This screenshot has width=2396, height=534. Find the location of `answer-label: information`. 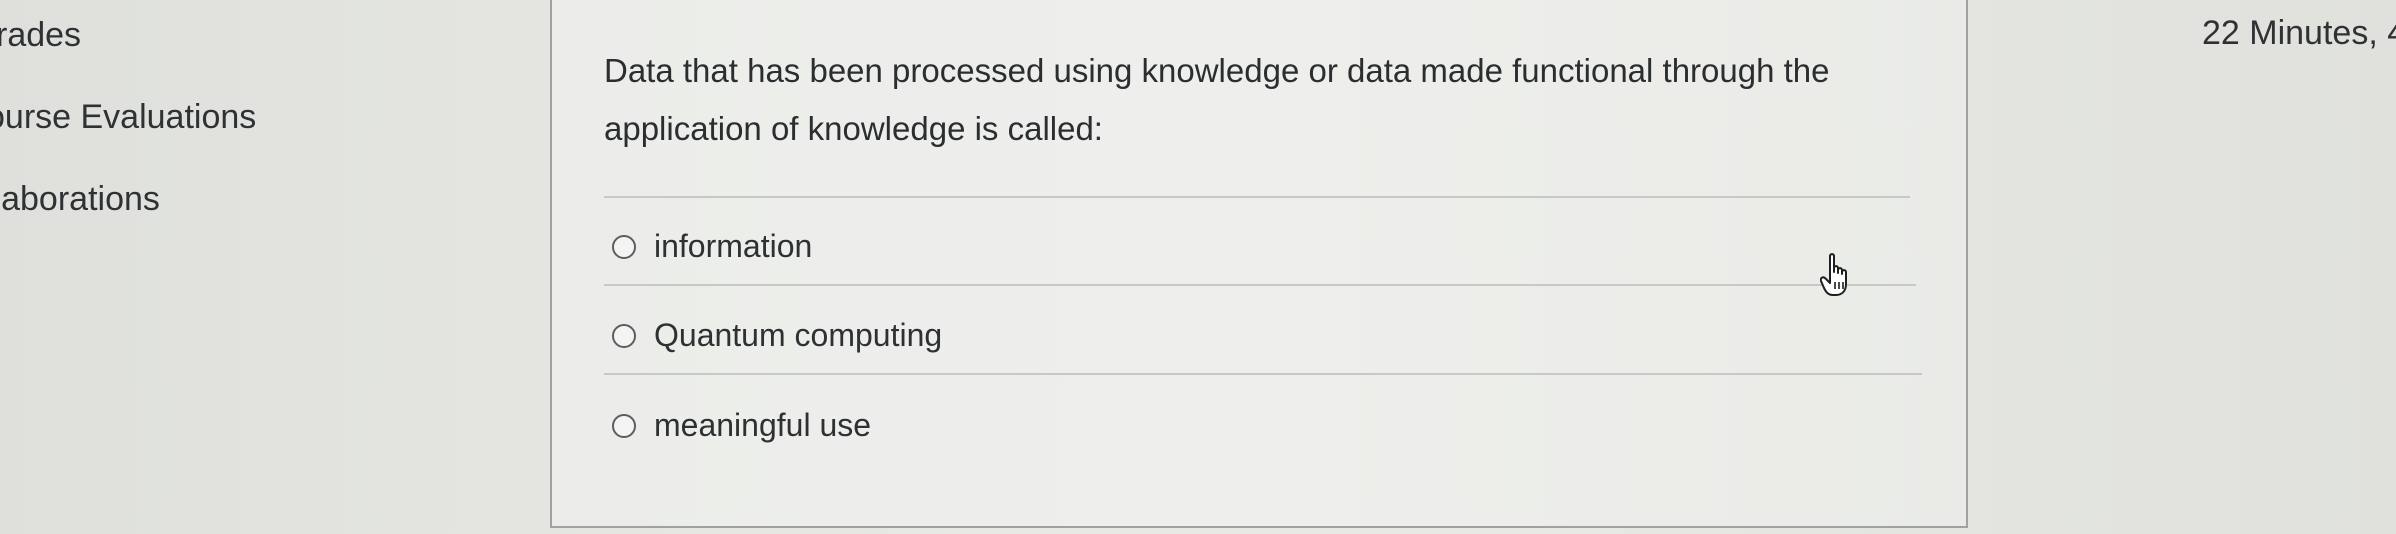

answer-label: information is located at coordinates (733, 246).